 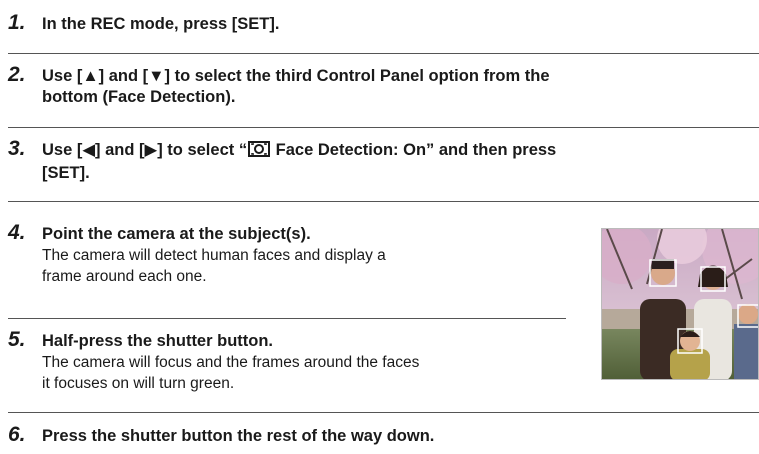 What do you see at coordinates (17, 339) in the screenshot?
I see `step-number: 5.` at bounding box center [17, 339].